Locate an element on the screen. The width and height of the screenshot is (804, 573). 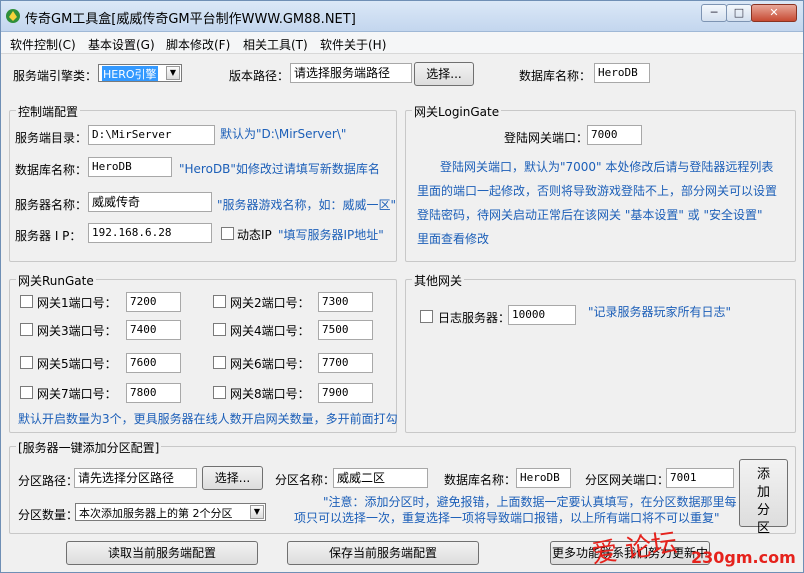
gate2-checkbox is located at coordinates (219, 301).